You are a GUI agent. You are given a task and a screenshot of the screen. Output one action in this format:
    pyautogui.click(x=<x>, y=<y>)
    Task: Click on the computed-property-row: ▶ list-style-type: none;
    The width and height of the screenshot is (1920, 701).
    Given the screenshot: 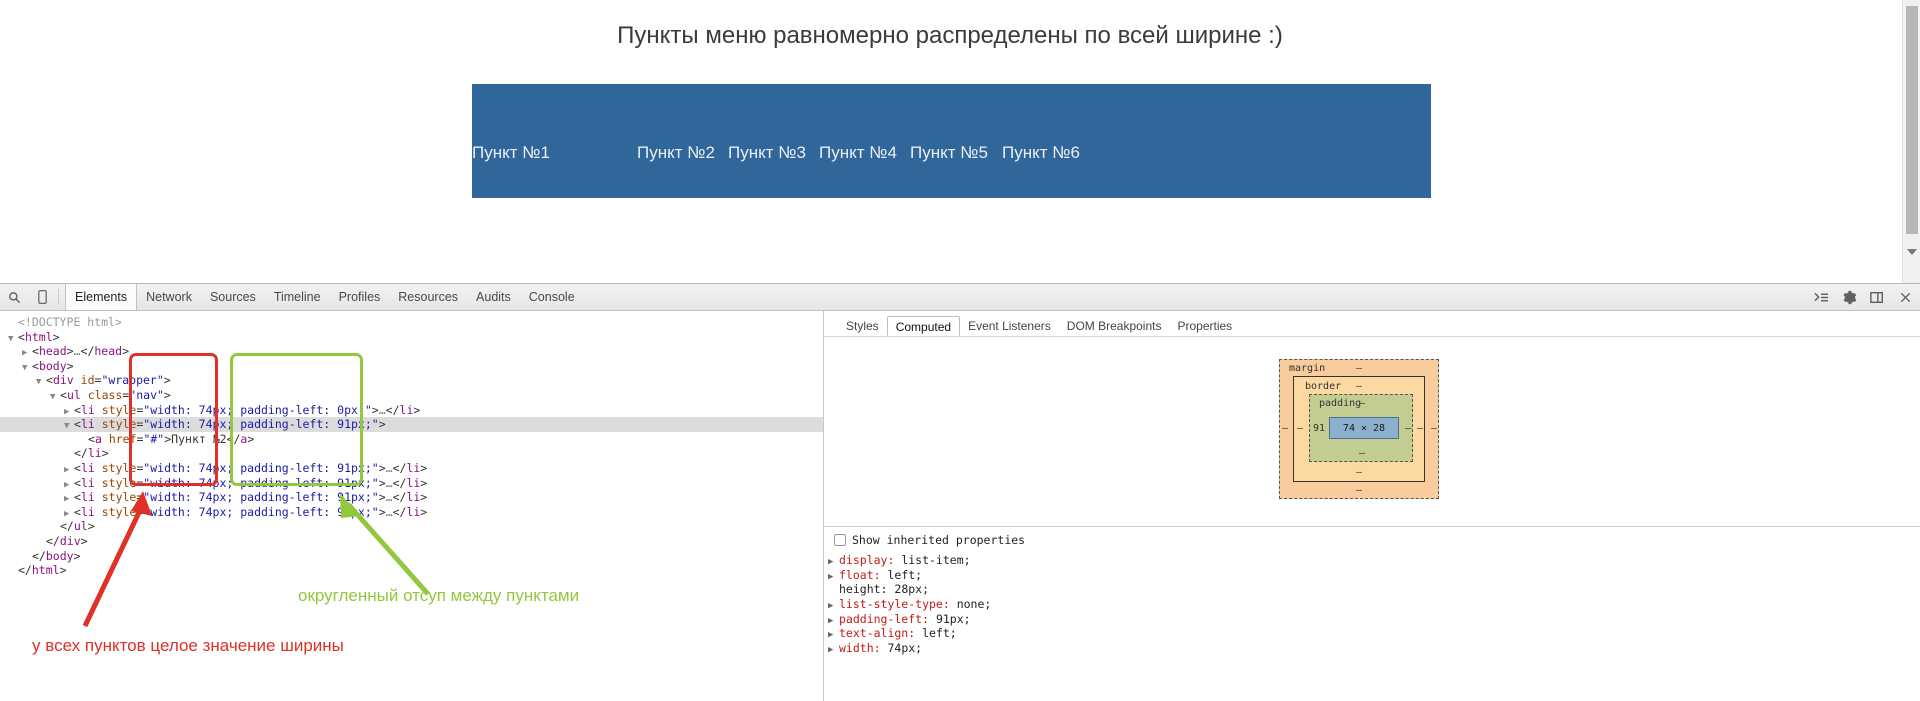 What is the action you would take?
    pyautogui.click(x=909, y=604)
    